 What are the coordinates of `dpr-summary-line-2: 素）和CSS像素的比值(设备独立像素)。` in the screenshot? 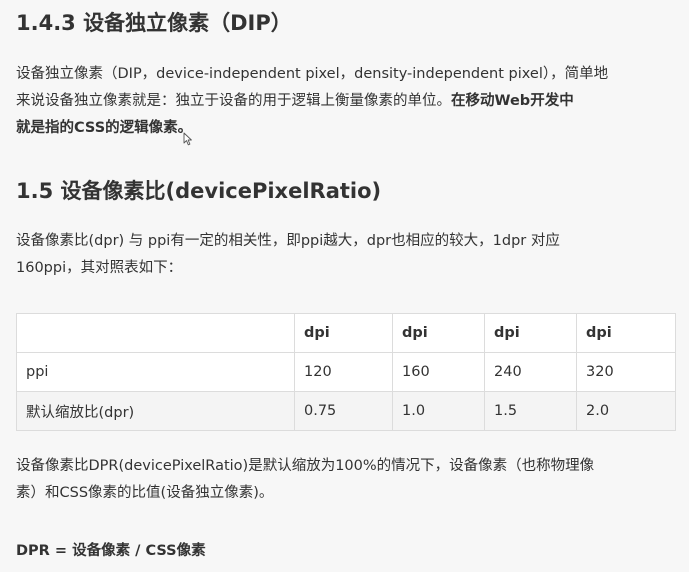 It's located at (145, 493).